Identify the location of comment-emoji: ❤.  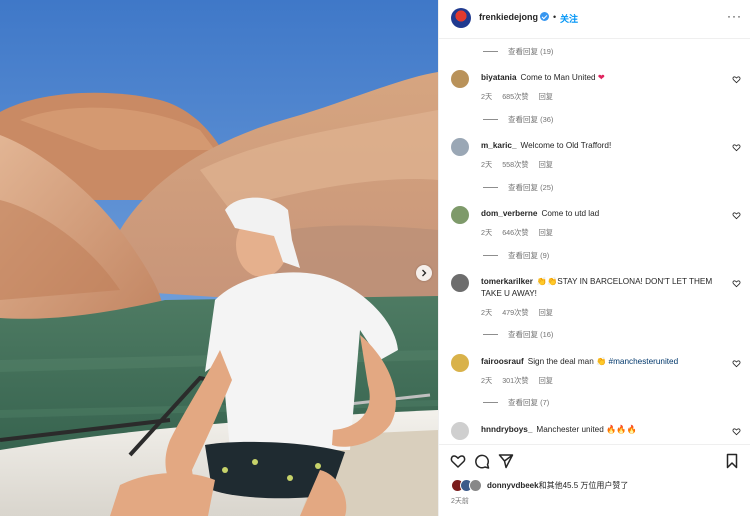
(601, 77).